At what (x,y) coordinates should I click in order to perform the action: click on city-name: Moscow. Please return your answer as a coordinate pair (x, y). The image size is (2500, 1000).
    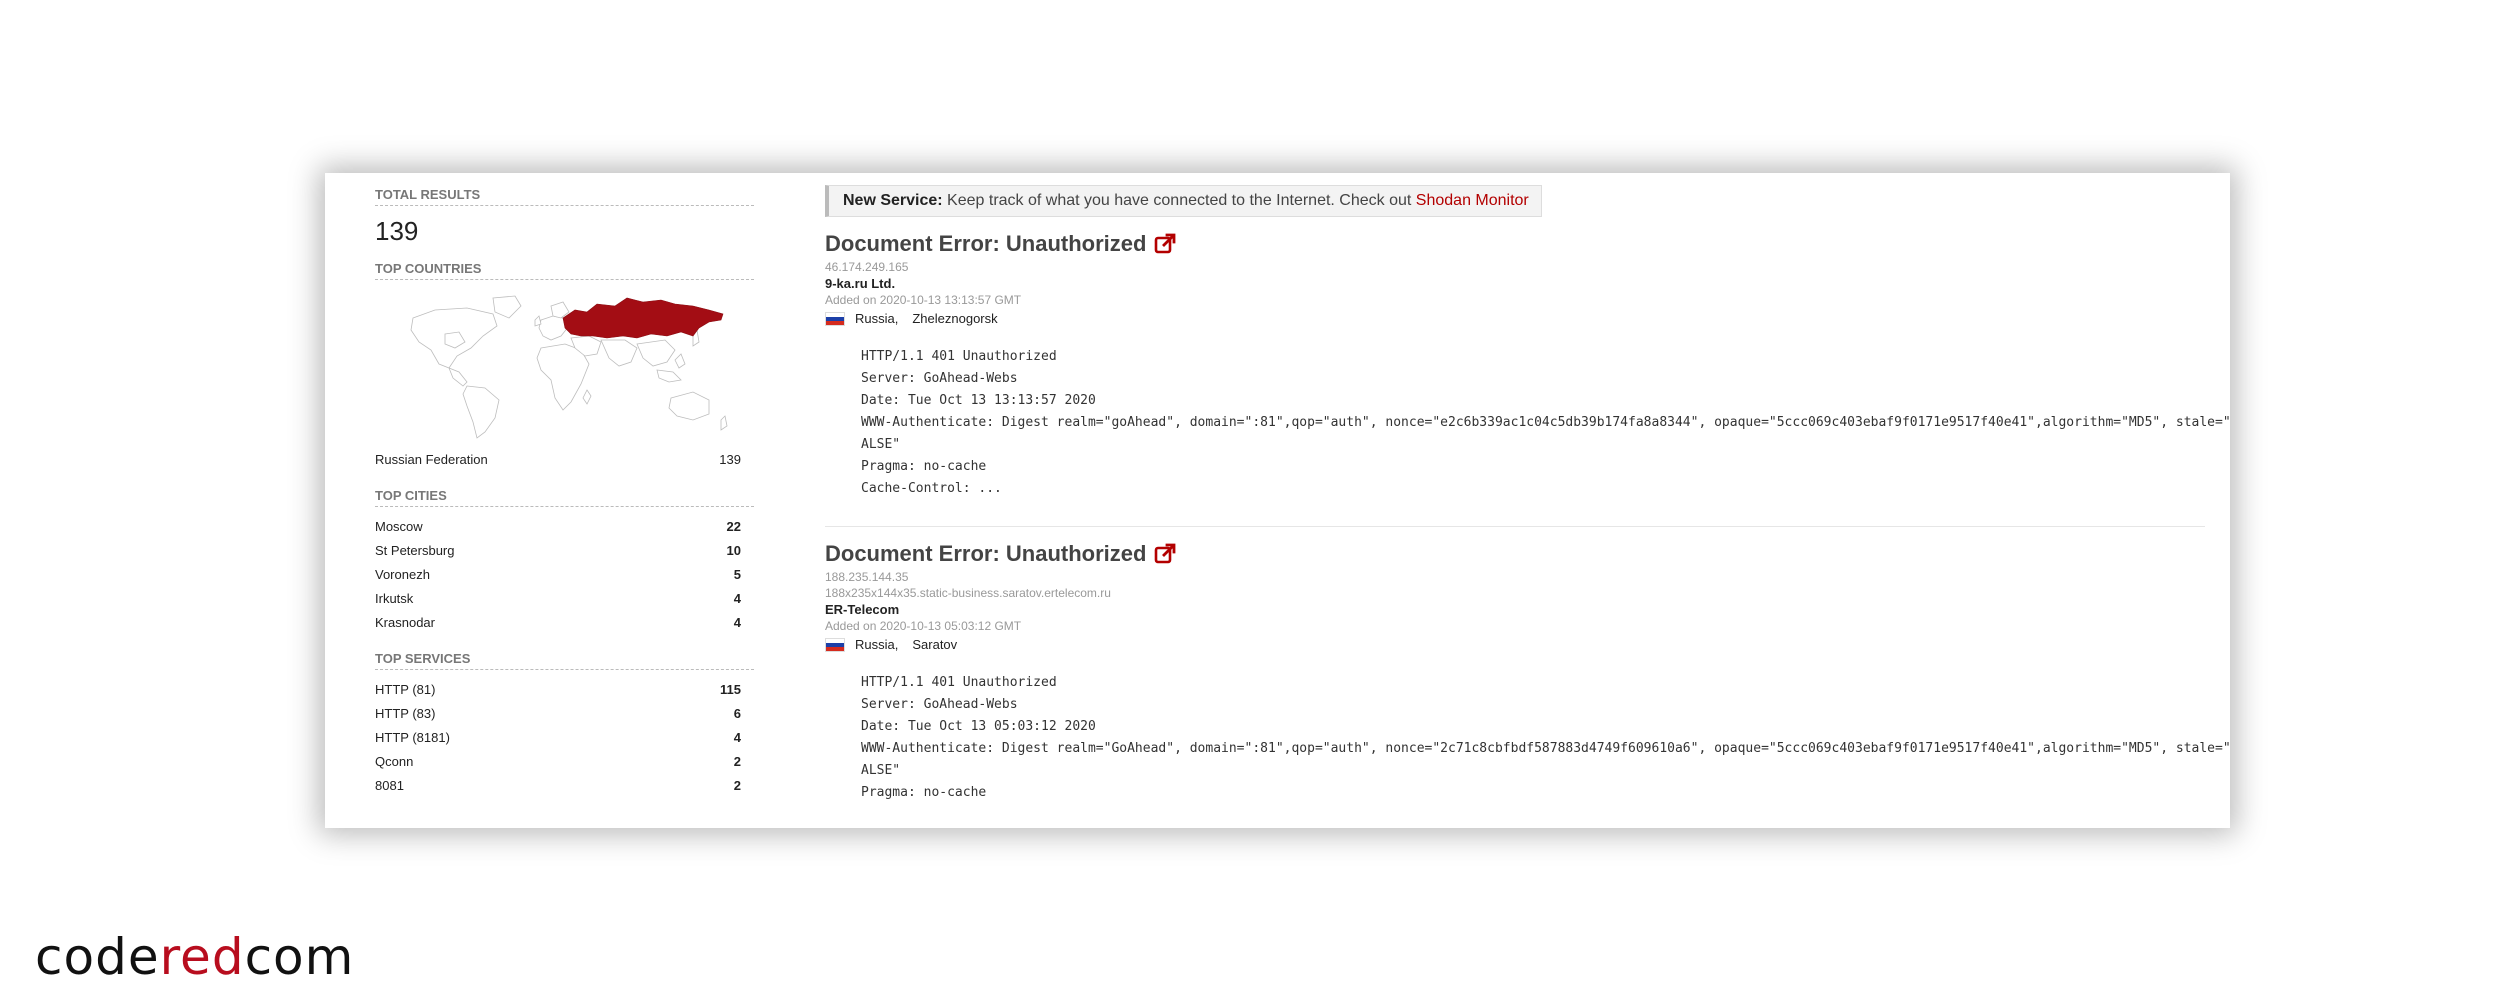
    Looking at the image, I should click on (399, 527).